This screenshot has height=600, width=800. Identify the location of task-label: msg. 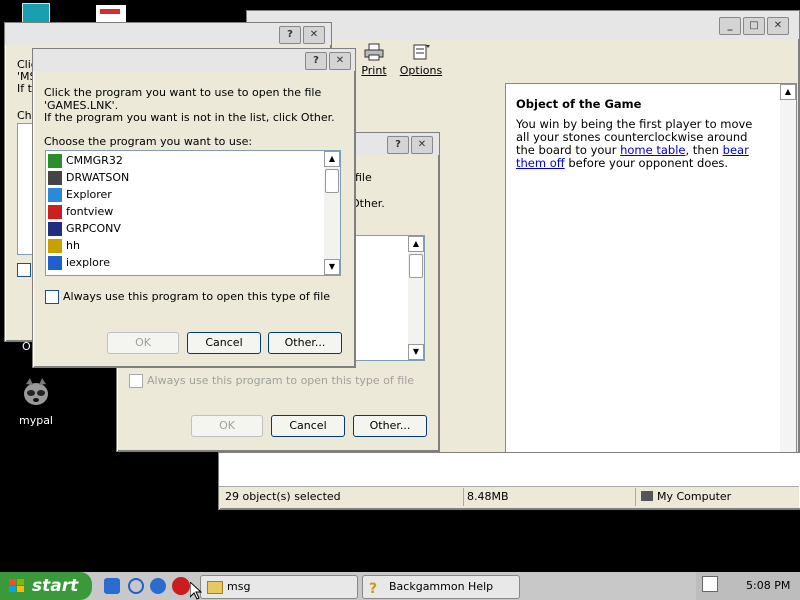
(239, 586).